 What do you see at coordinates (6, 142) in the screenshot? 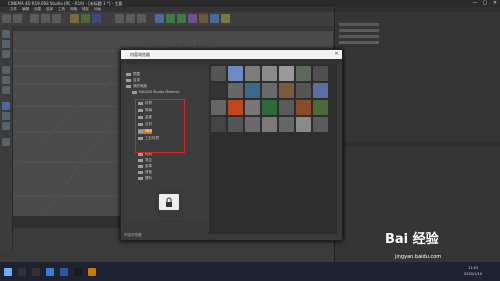
I see `lock-workplane-icon` at bounding box center [6, 142].